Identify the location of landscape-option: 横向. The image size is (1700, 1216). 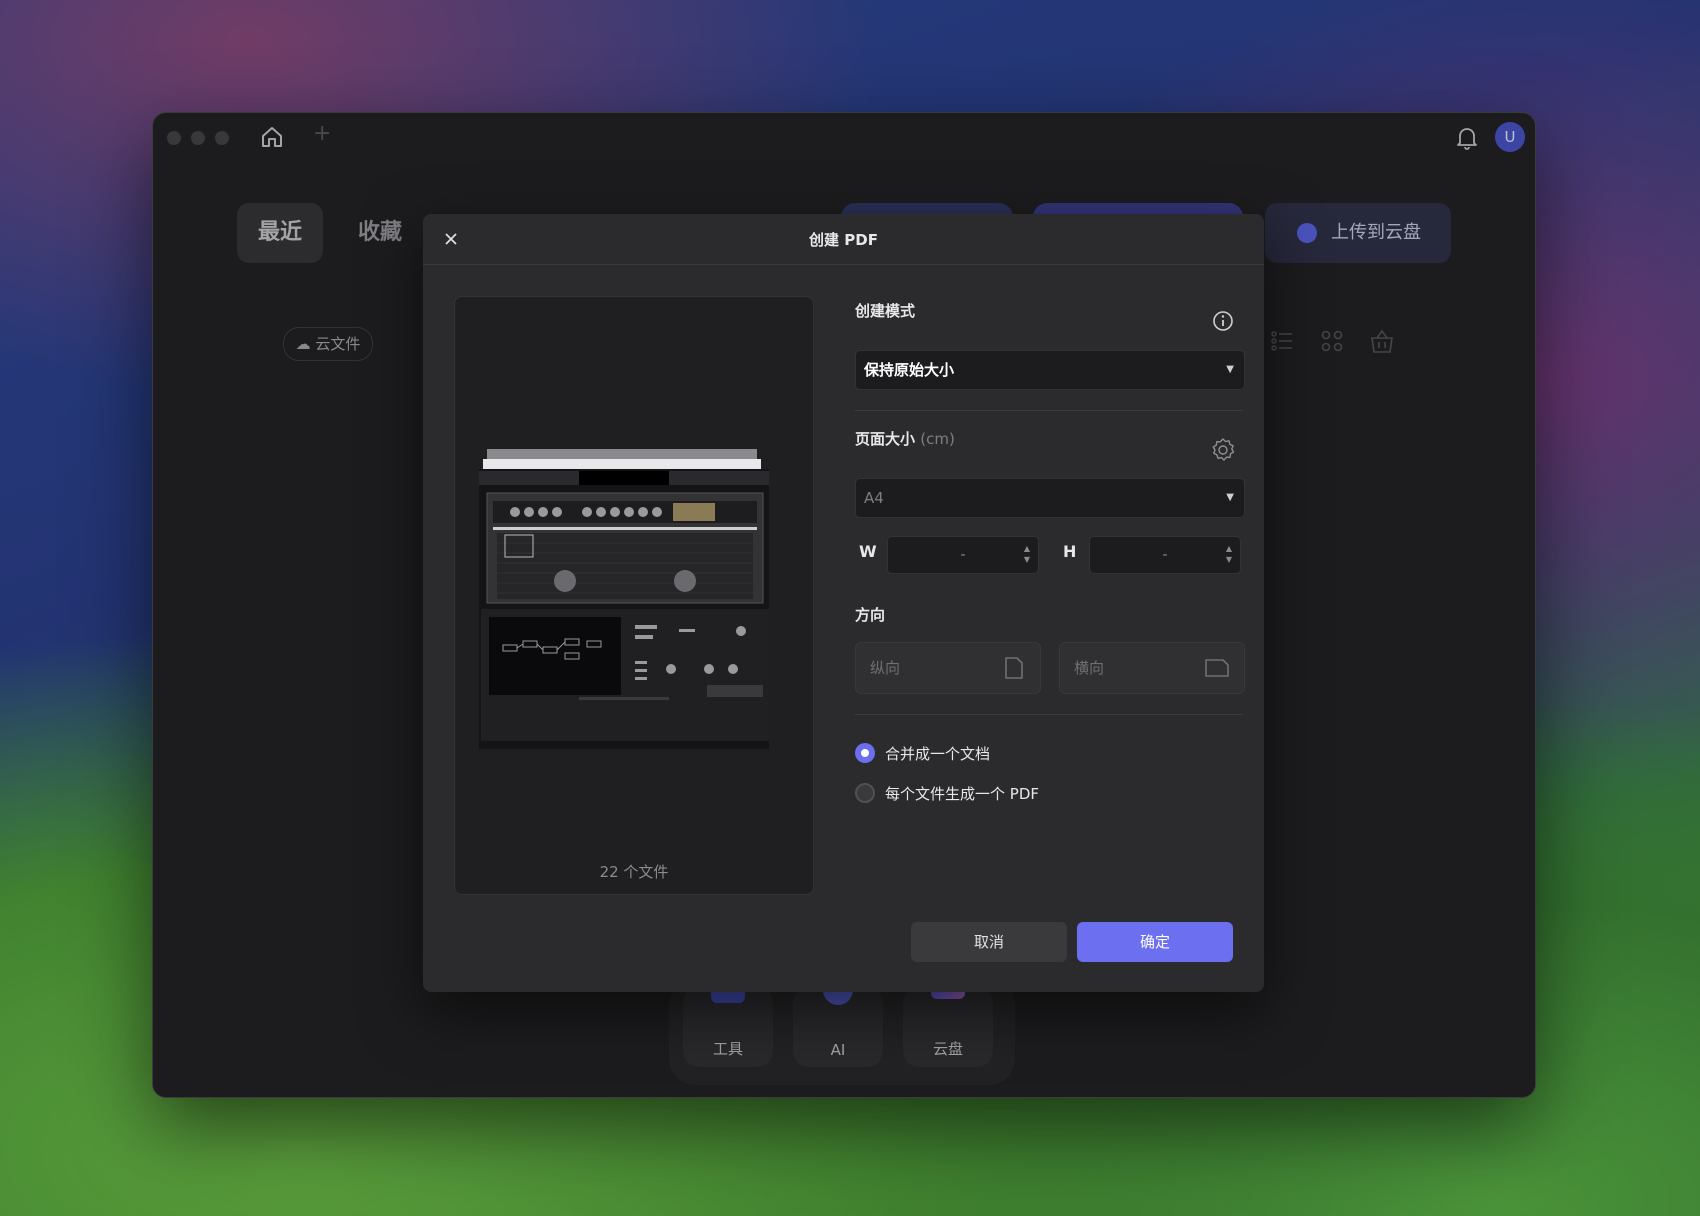
(1152, 668).